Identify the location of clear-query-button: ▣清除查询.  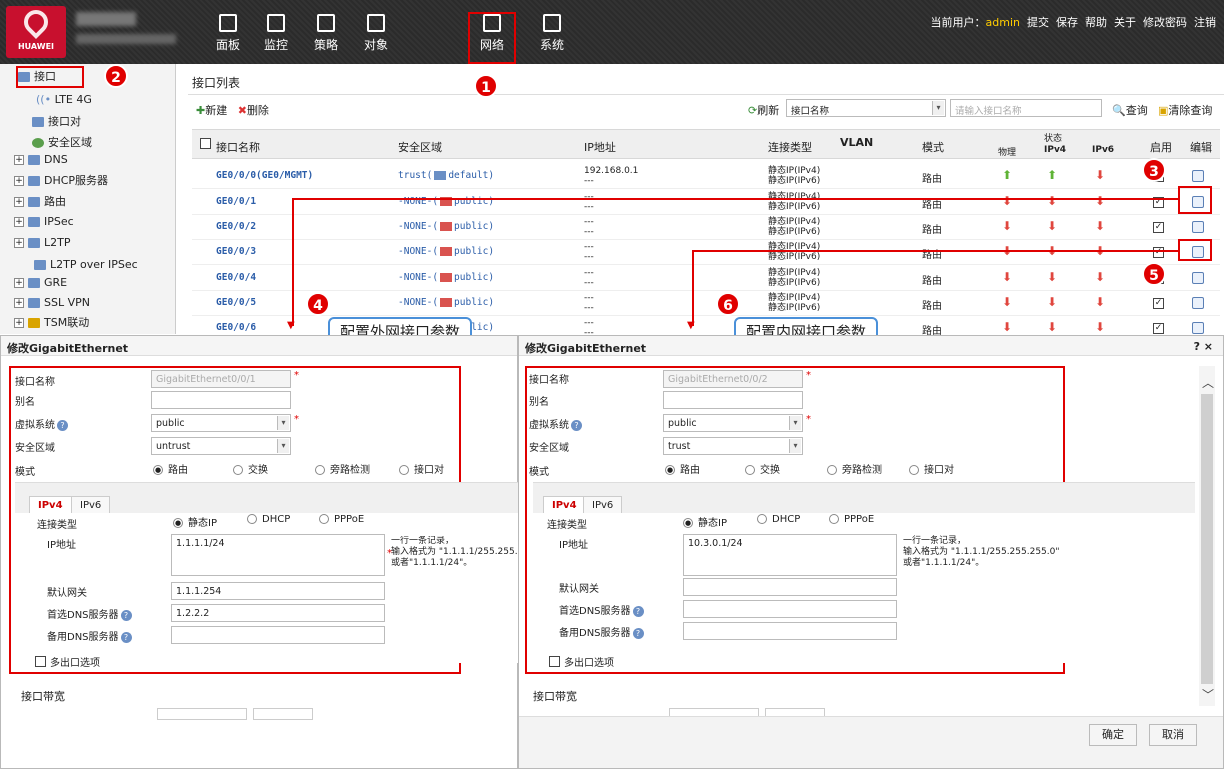
(1185, 110).